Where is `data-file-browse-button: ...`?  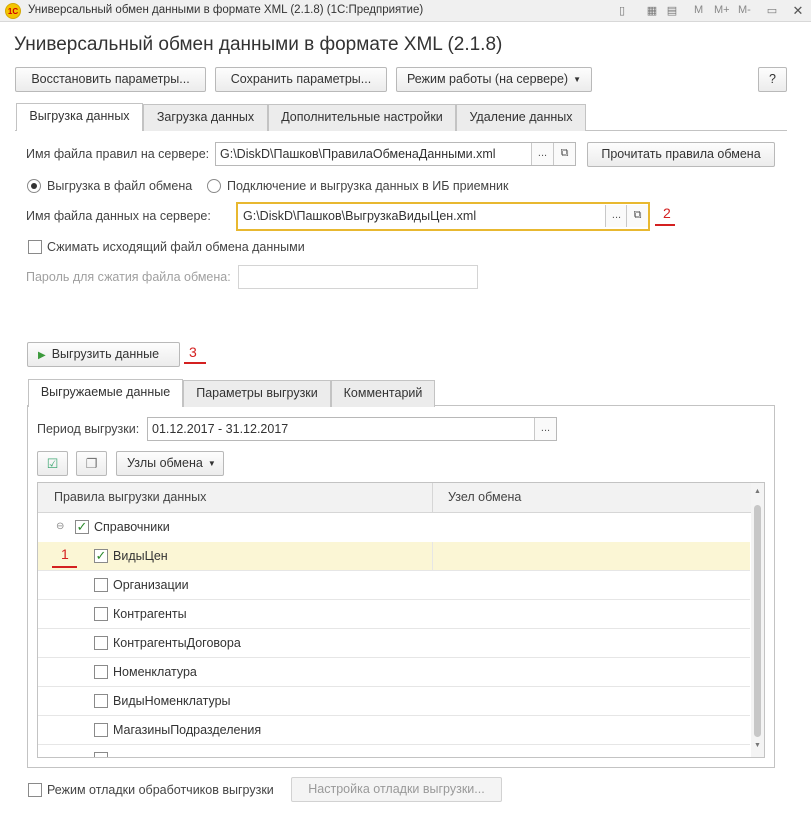
data-file-browse-button: ... is located at coordinates (616, 216).